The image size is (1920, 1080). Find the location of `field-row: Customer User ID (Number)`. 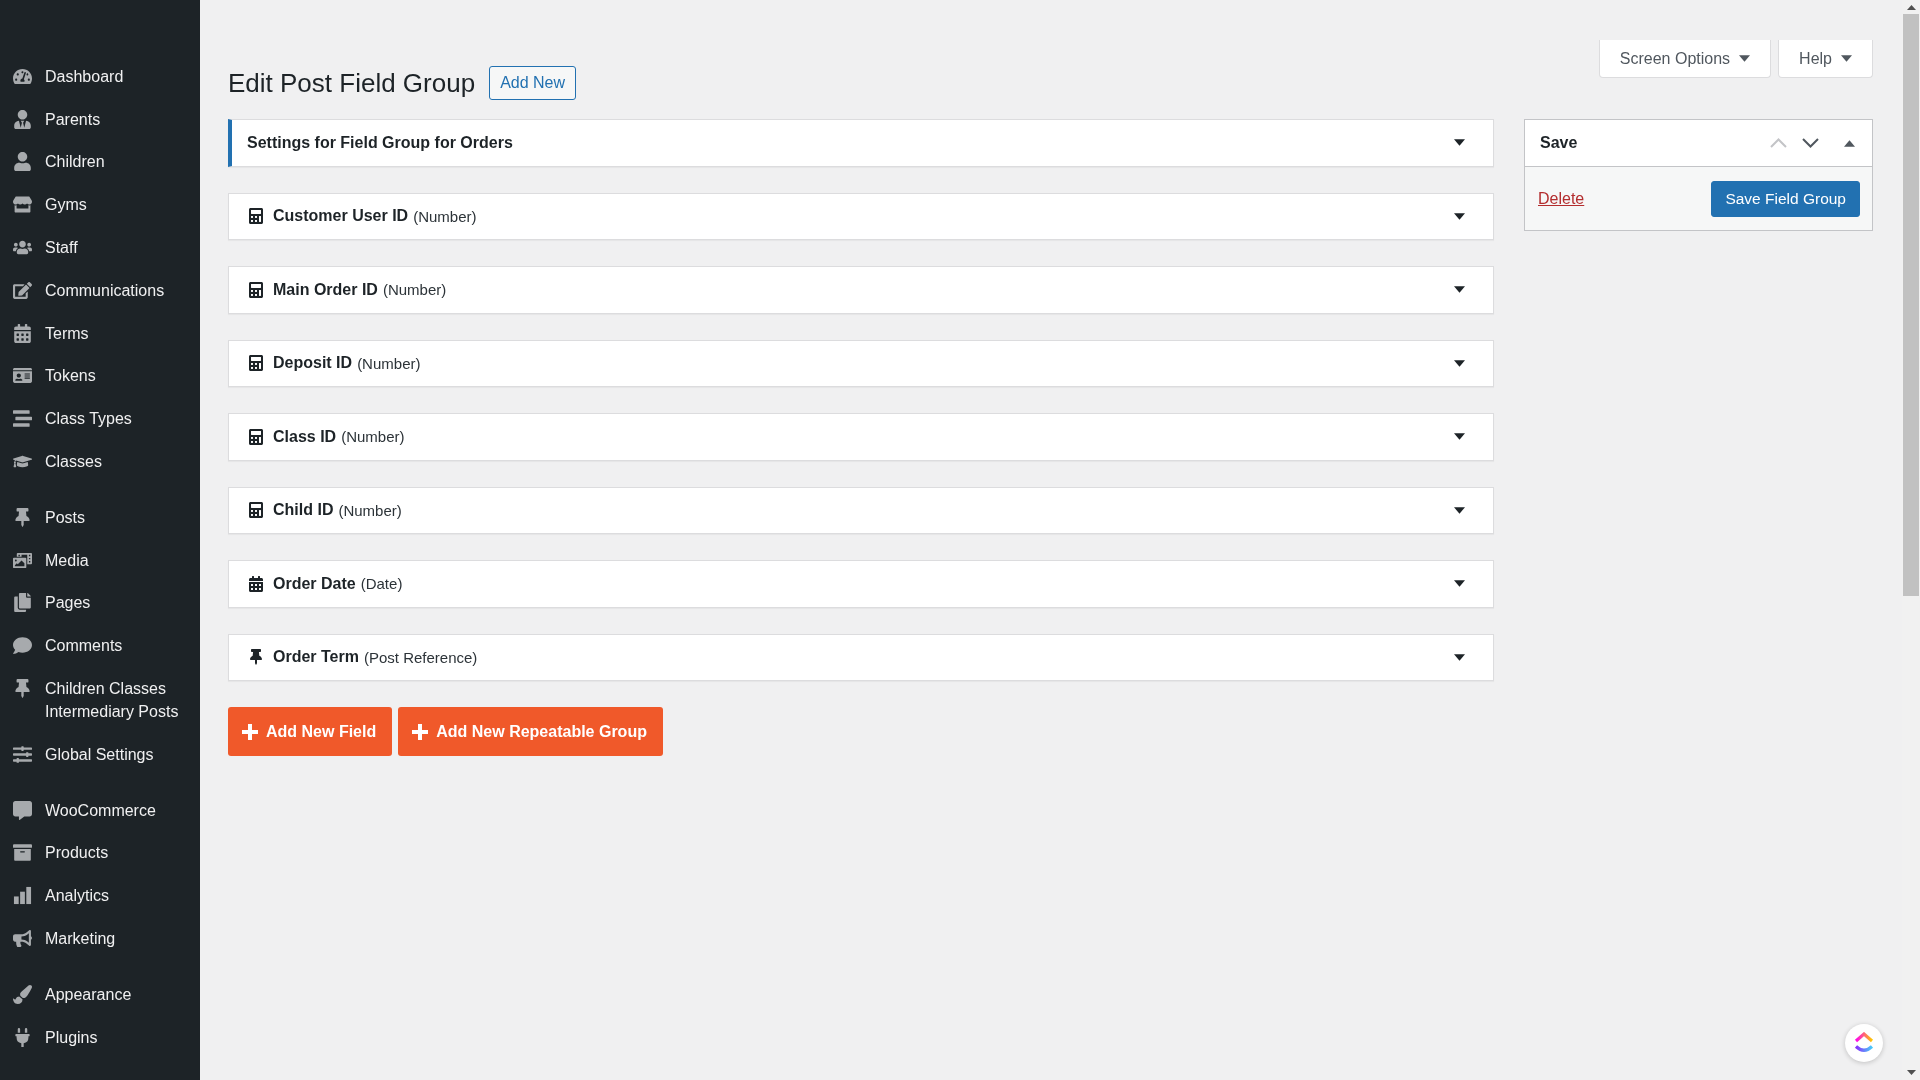

field-row: Customer User ID (Number) is located at coordinates (861, 216).